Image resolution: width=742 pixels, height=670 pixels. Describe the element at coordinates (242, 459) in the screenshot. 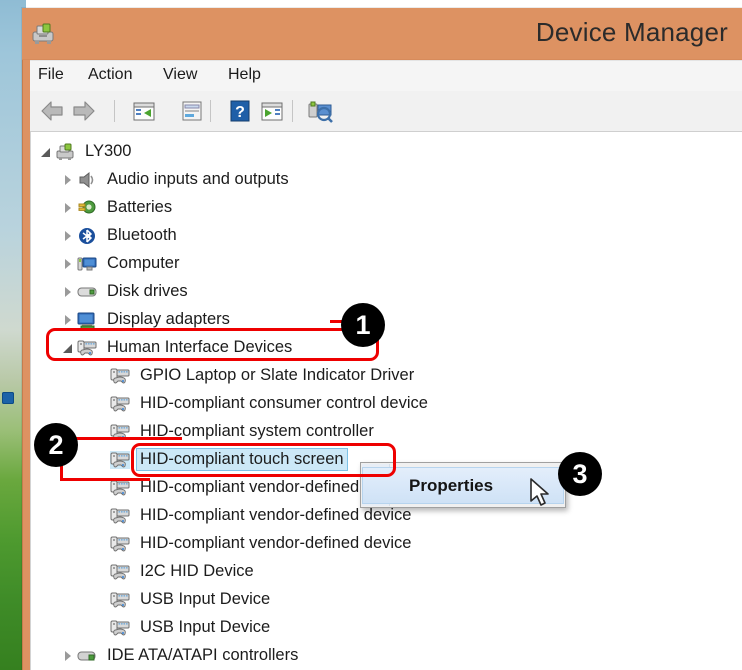

I see `tree-node-label: HID-compliant touch screen` at that location.